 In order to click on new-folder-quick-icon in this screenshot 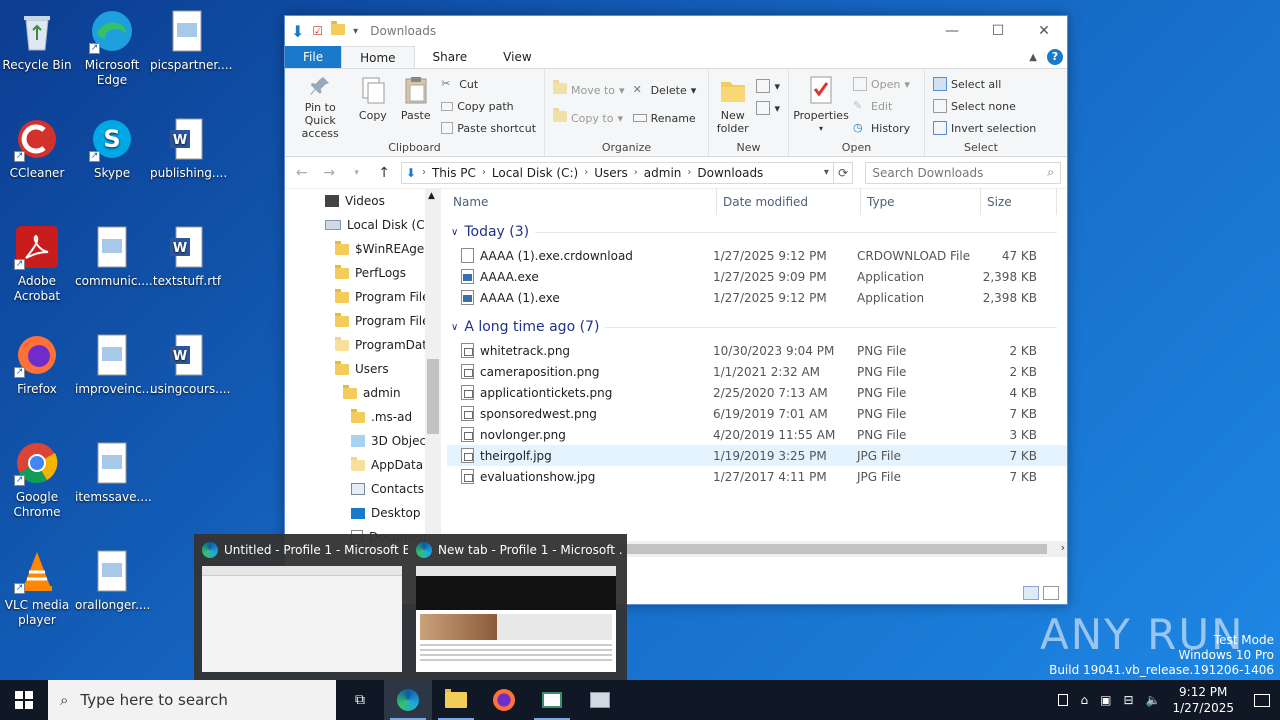, I will do `click(338, 29)`.